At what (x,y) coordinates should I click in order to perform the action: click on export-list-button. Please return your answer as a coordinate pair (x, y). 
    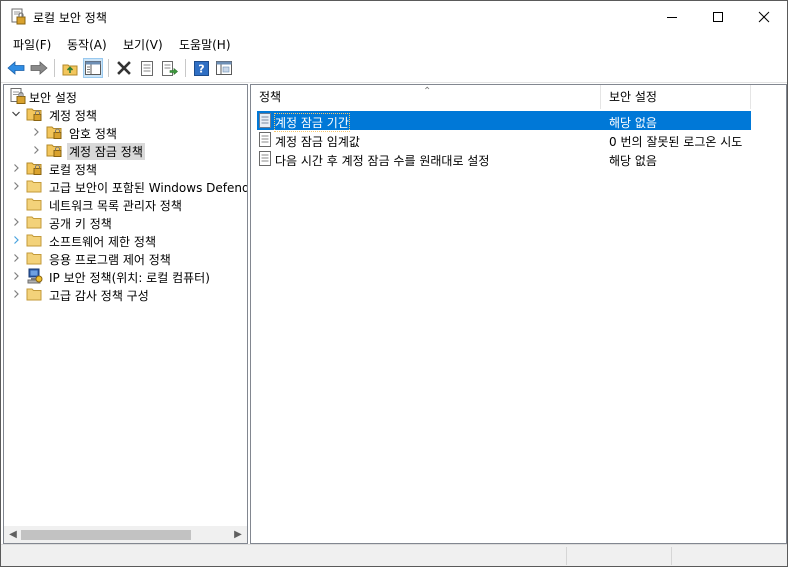
    Looking at the image, I should click on (170, 68).